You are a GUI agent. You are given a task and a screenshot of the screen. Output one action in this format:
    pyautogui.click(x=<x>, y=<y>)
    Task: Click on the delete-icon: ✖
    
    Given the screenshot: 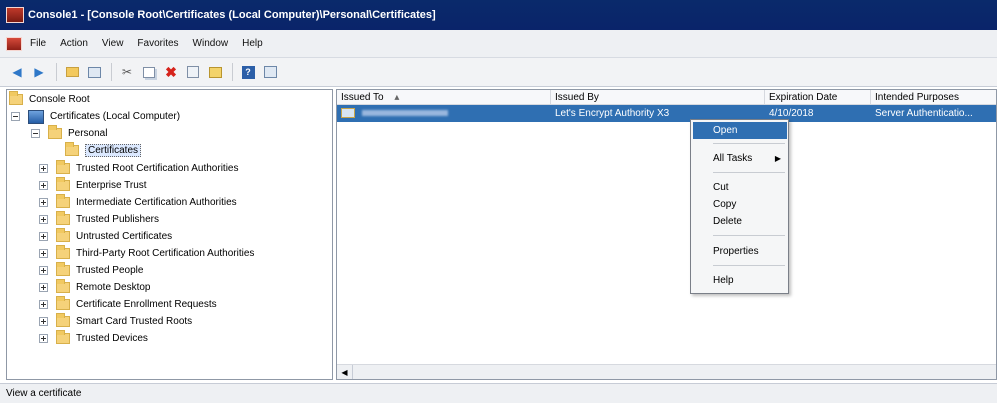 What is the action you would take?
    pyautogui.click(x=171, y=72)
    